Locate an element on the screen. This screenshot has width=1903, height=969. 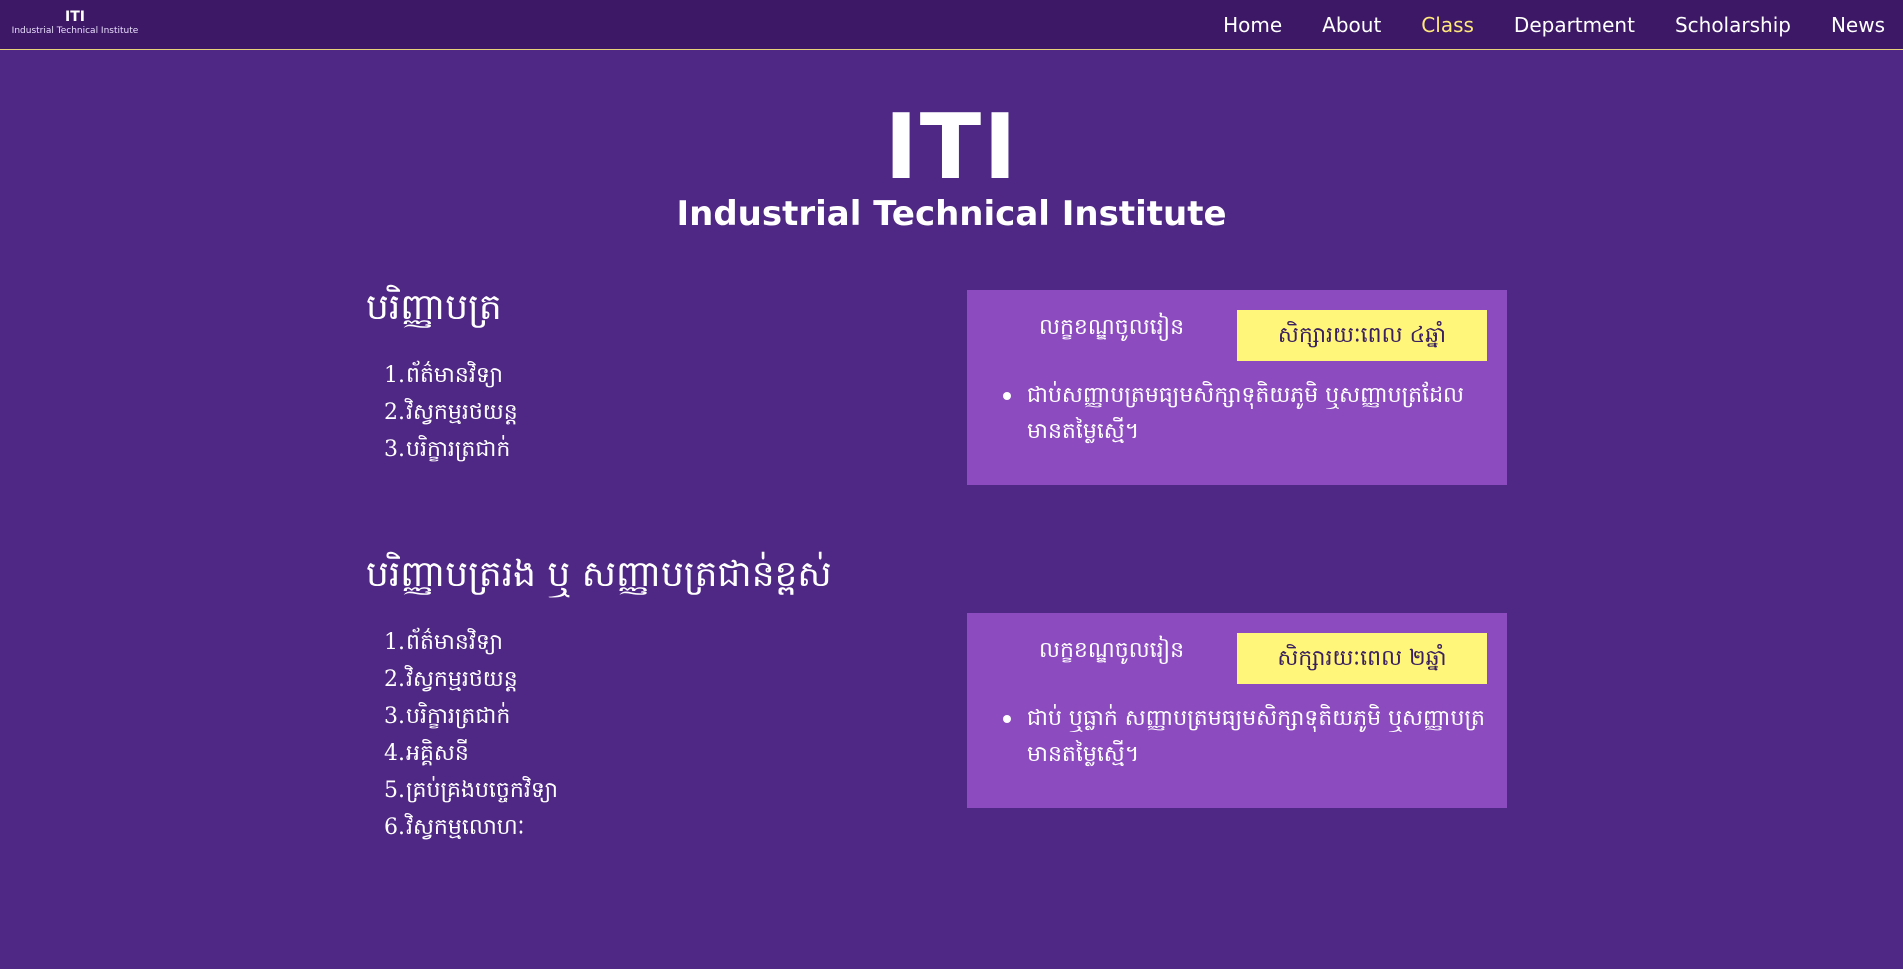
nav-link-news: News is located at coordinates (1858, 25).